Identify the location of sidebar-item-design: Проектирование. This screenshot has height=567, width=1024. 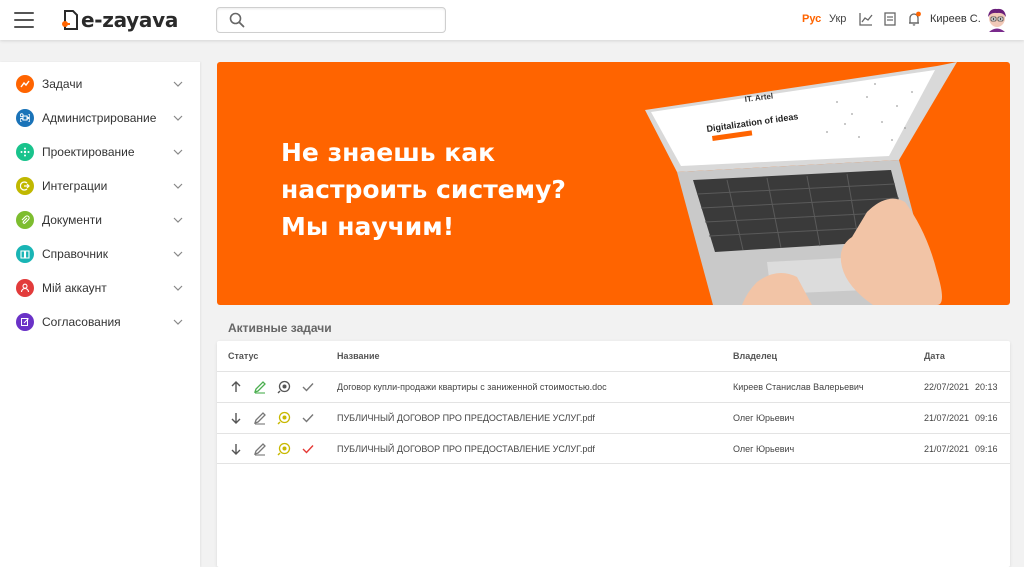
(100, 152).